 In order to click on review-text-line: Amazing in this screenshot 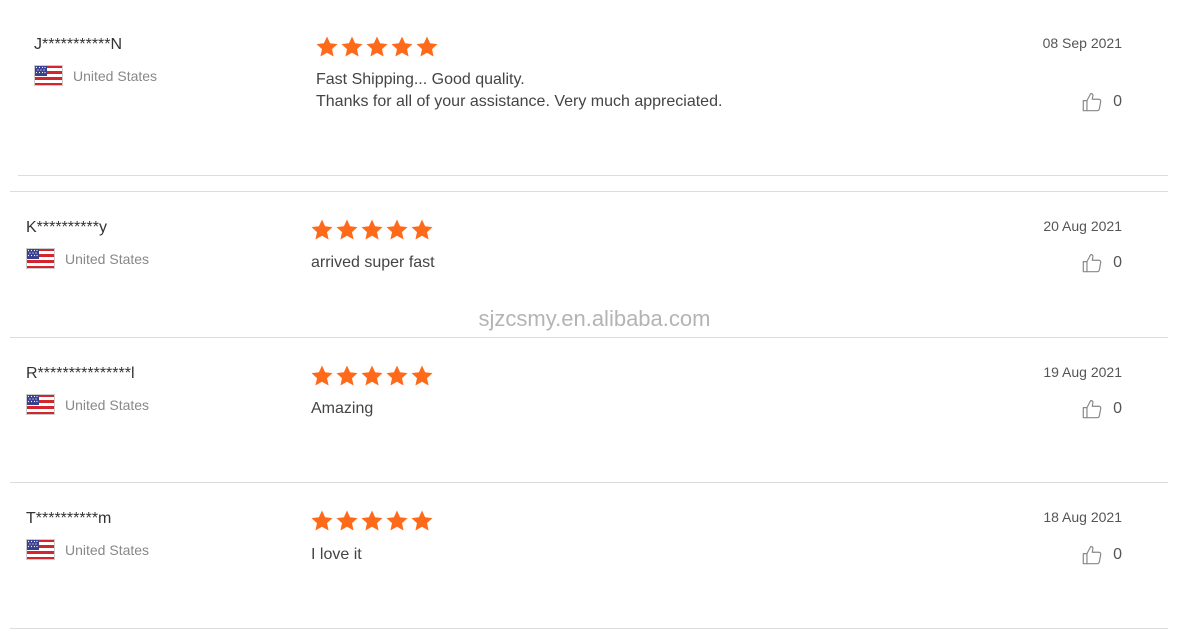, I will do `click(342, 408)`.